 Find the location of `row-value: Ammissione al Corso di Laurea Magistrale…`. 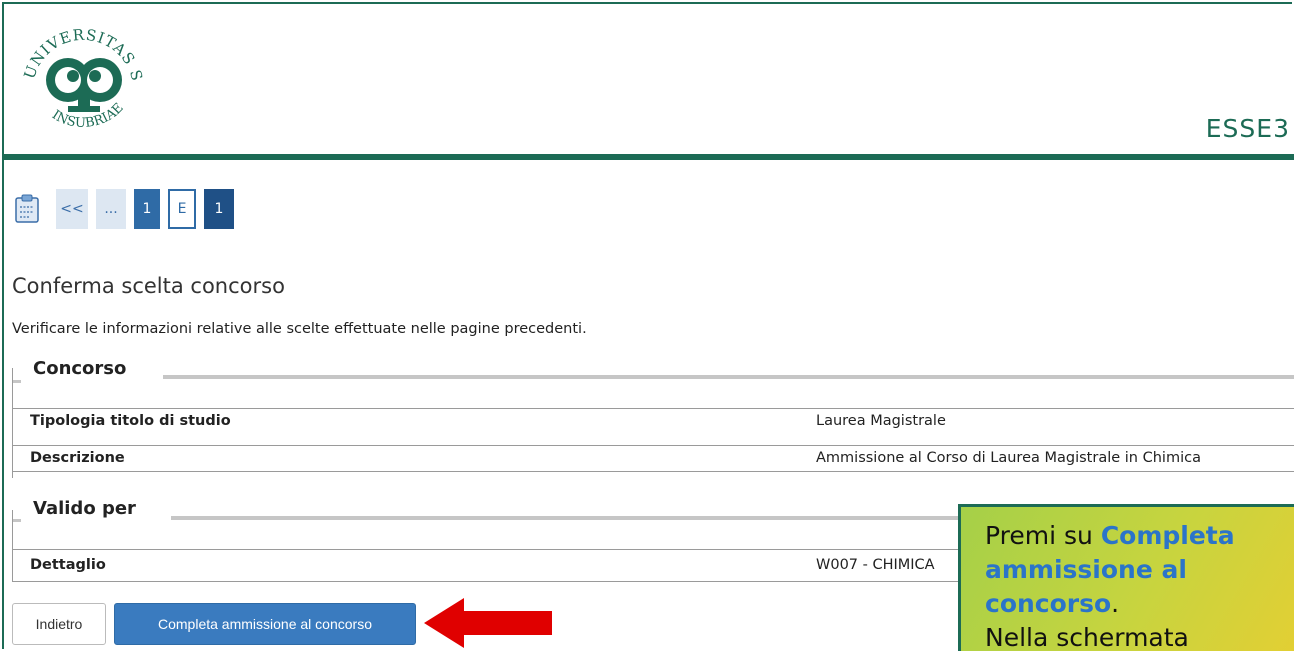

row-value: Ammissione al Corso di Laurea Magistrale… is located at coordinates (1008, 458).